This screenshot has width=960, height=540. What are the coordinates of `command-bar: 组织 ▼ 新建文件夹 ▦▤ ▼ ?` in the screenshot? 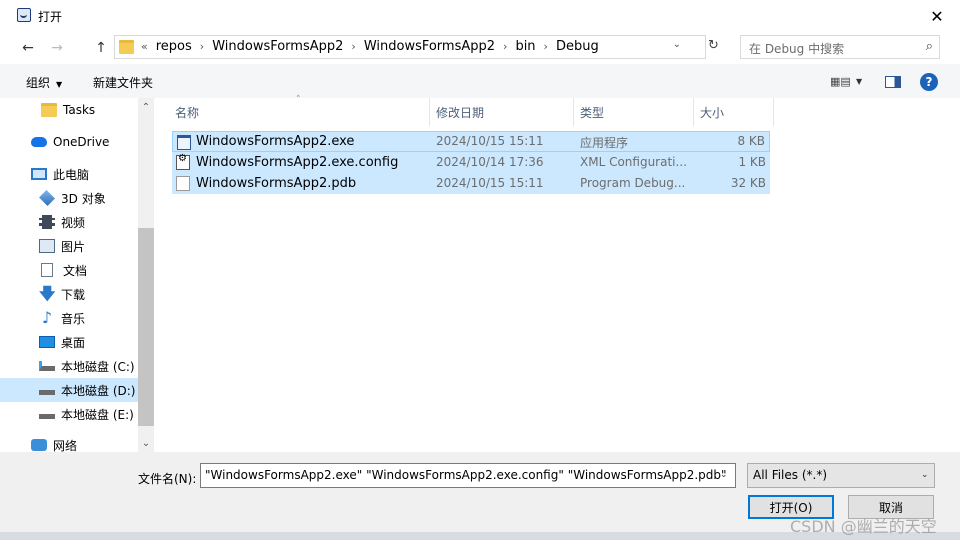 It's located at (480, 81).